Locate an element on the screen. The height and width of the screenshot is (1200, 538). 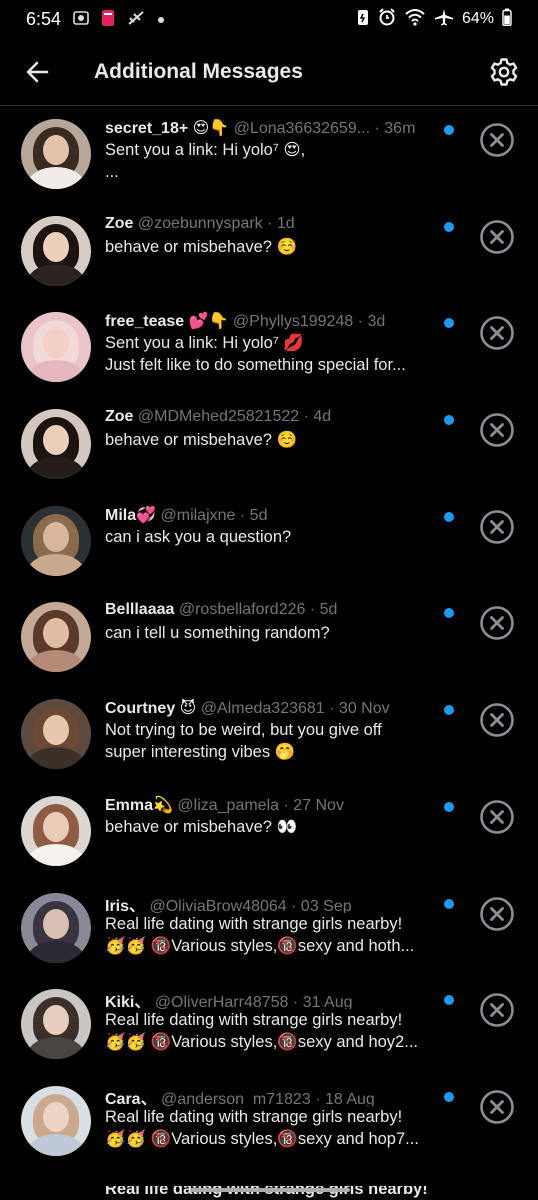
message-preview-line-2: super interesting vibes 🤭 is located at coordinates (200, 752).